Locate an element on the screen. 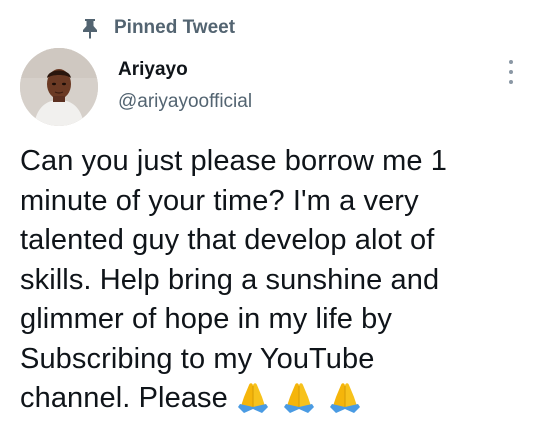 Image resolution: width=540 pixels, height=438 pixels. tweet-line: Can you just please borrow me 1 is located at coordinates (234, 161).